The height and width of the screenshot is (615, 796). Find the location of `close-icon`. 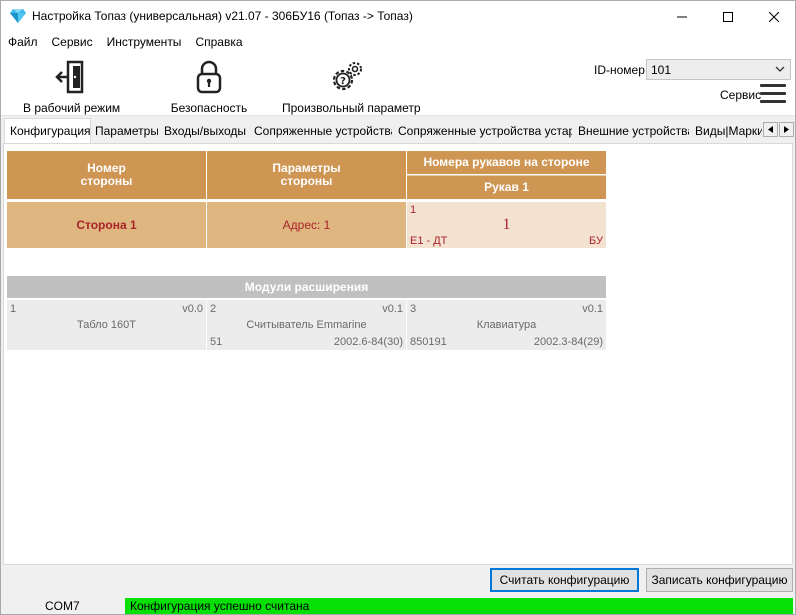

close-icon is located at coordinates (774, 16).